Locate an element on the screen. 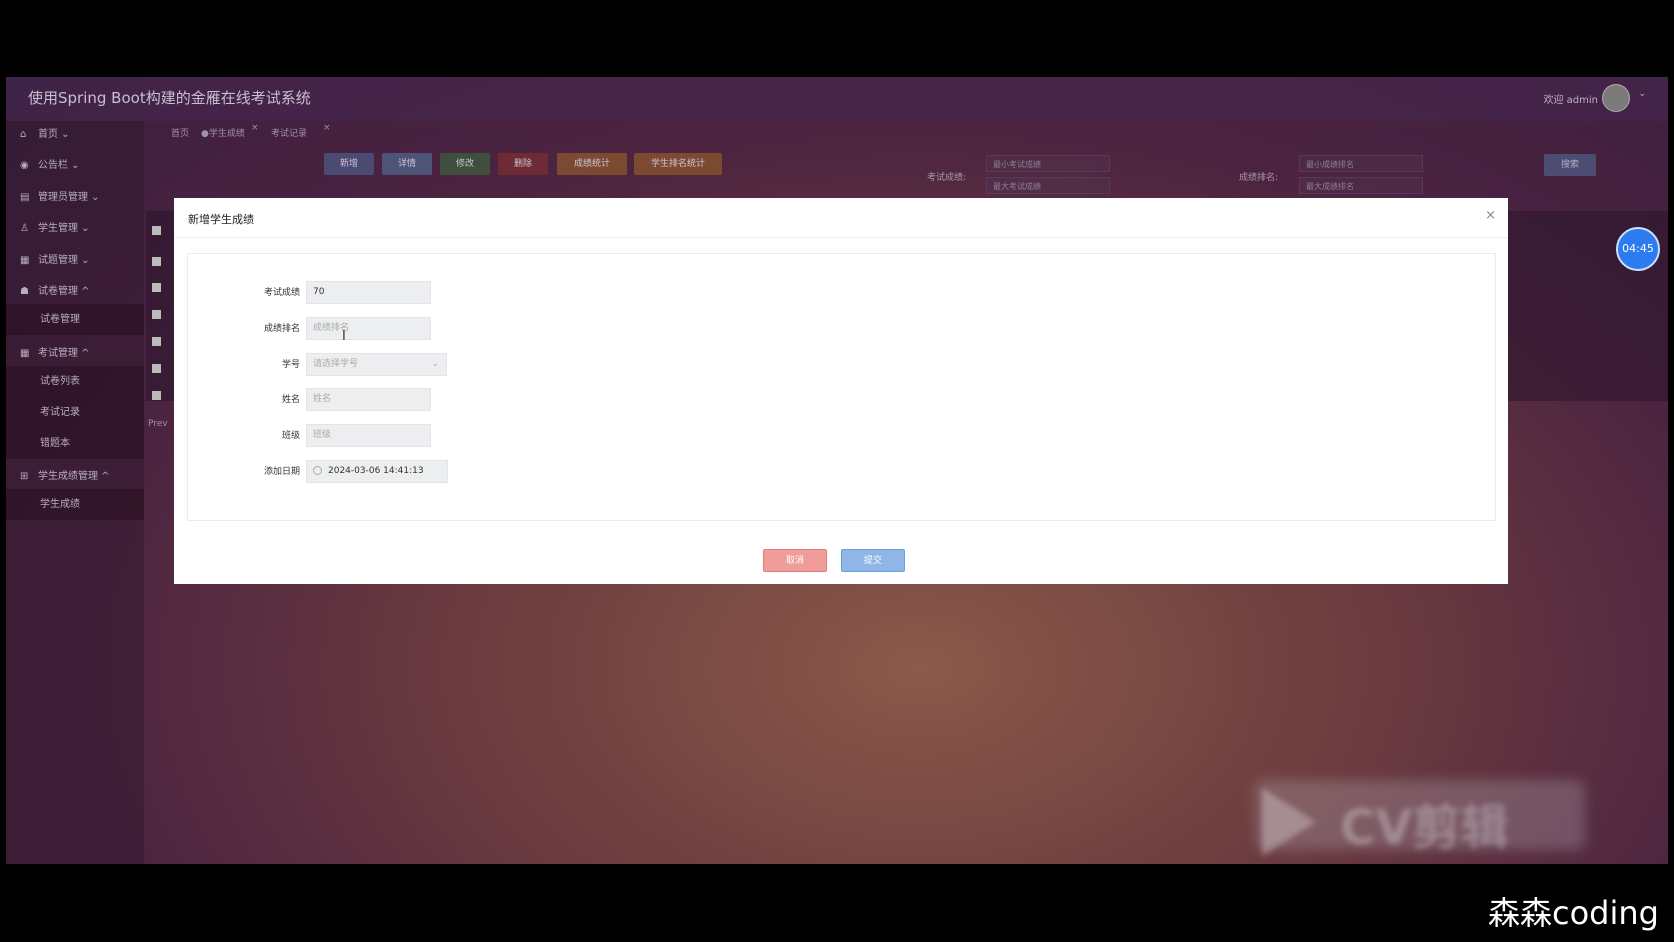 The width and height of the screenshot is (1674, 942). score-icon: ⊞ is located at coordinates (24, 476).